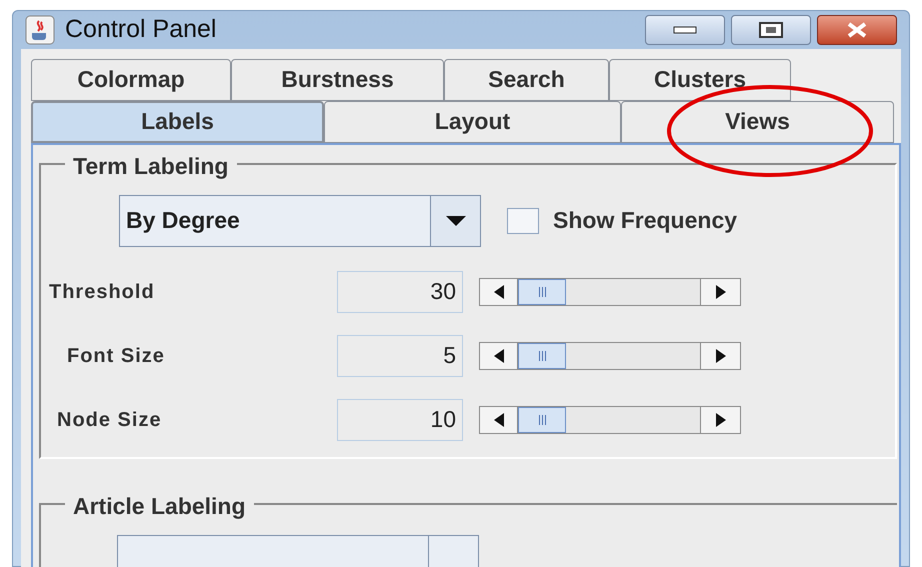 The width and height of the screenshot is (922, 567). I want to click on coffee-cup-icon, so click(40, 29).